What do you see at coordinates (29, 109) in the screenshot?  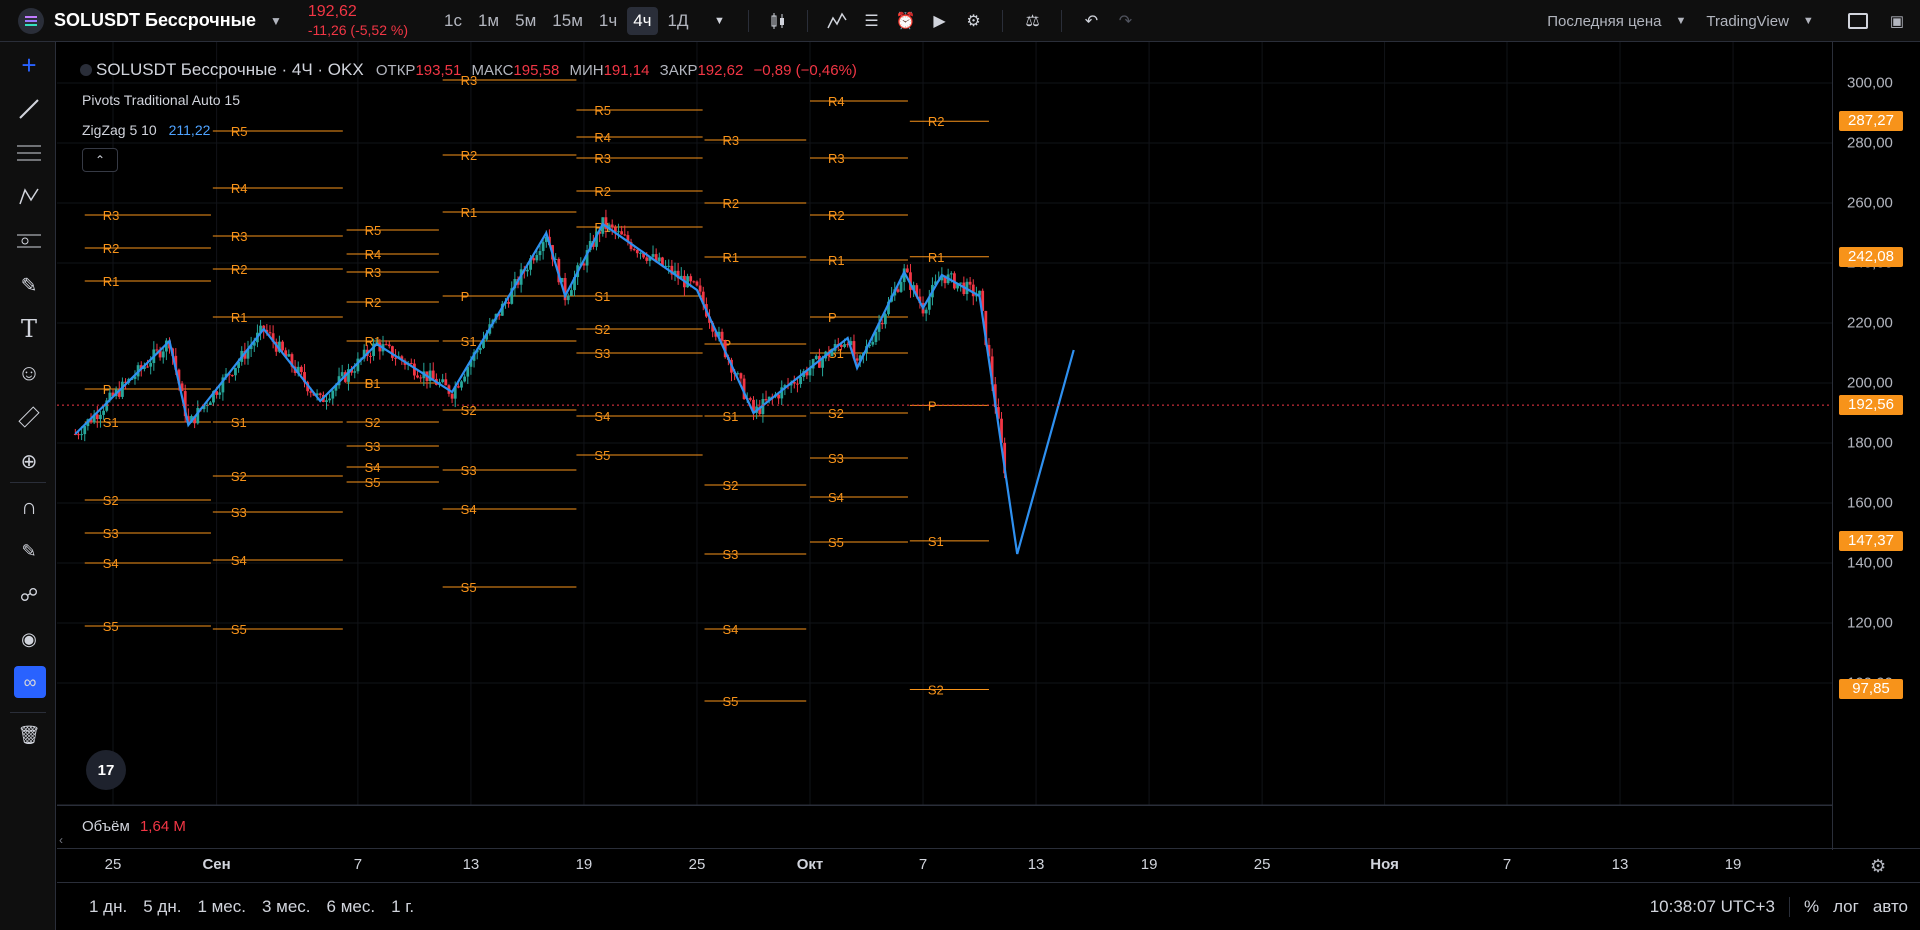 I see `trend-line-icon` at bounding box center [29, 109].